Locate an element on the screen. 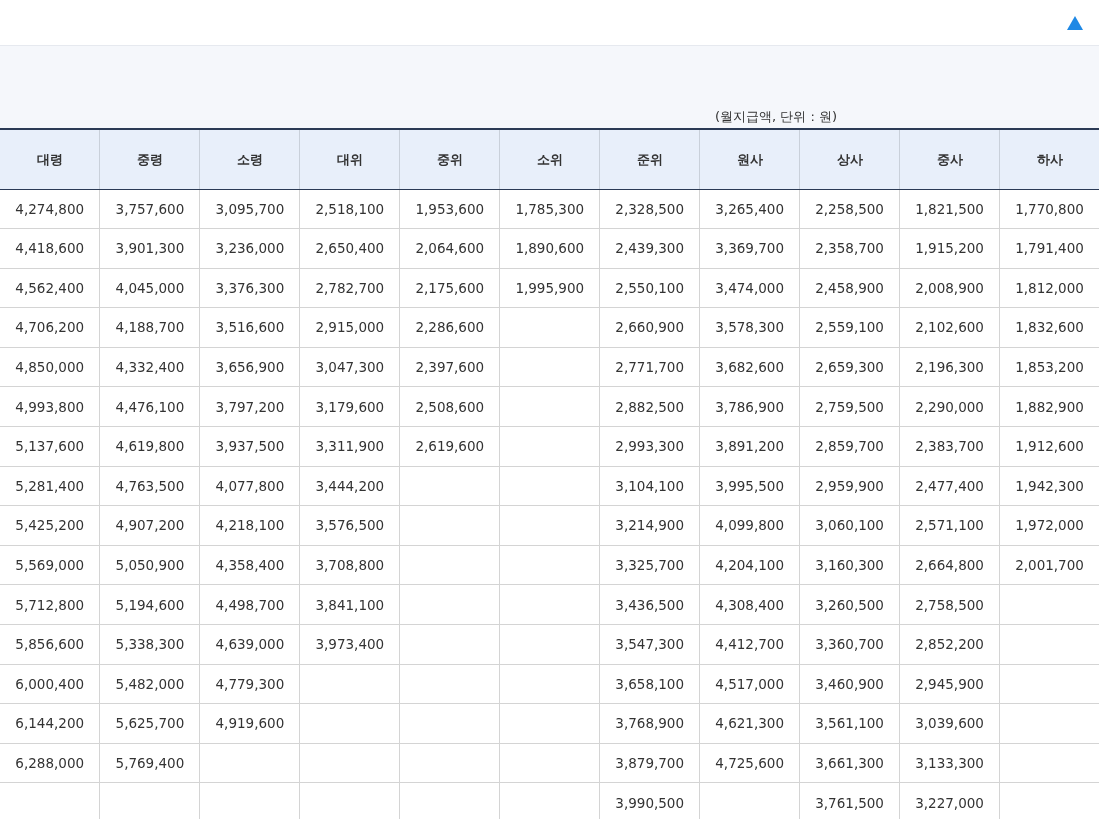  table-cell-text: 2,759,500 is located at coordinates (849, 407).